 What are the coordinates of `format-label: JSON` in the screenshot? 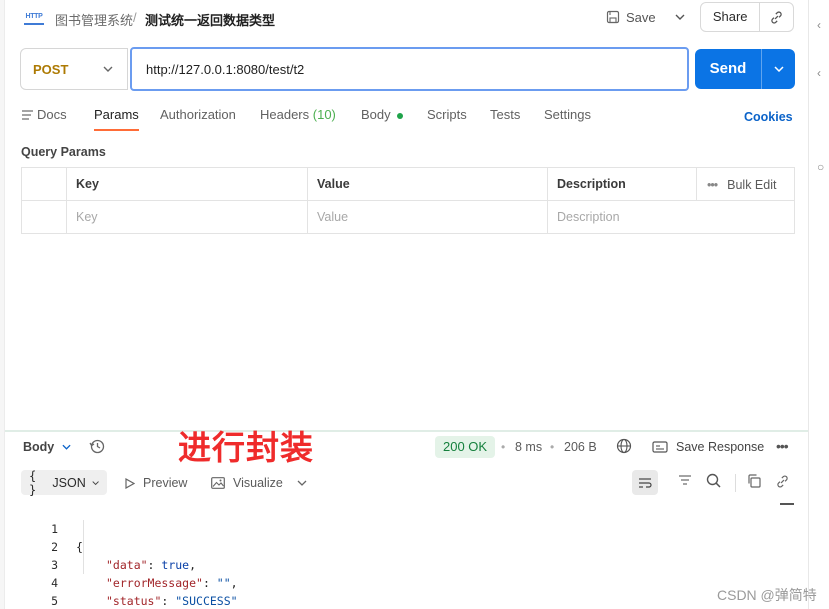 It's located at (69, 482).